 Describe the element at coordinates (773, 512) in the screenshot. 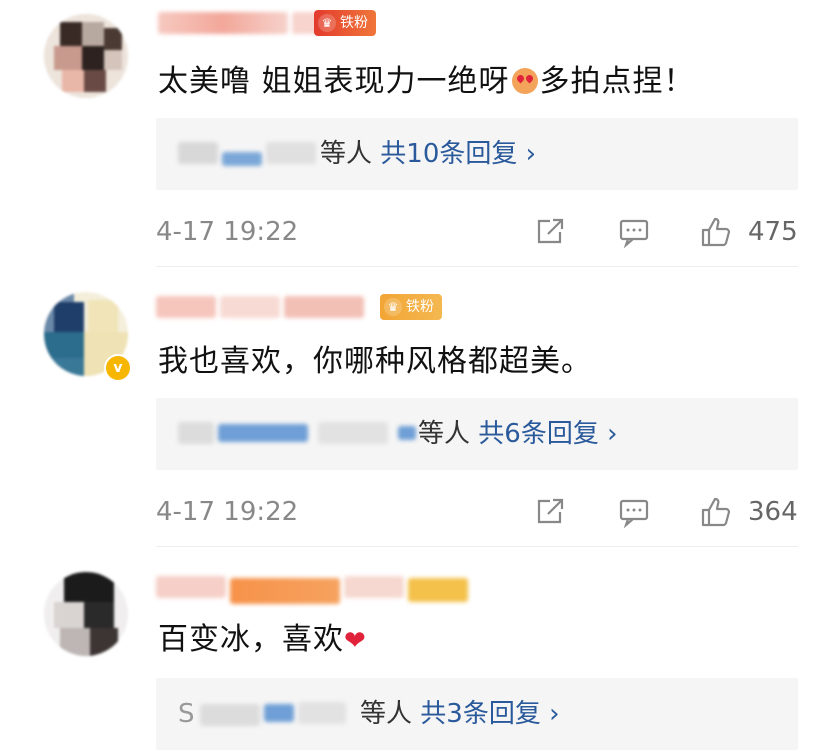

I see `like-count: 364` at that location.